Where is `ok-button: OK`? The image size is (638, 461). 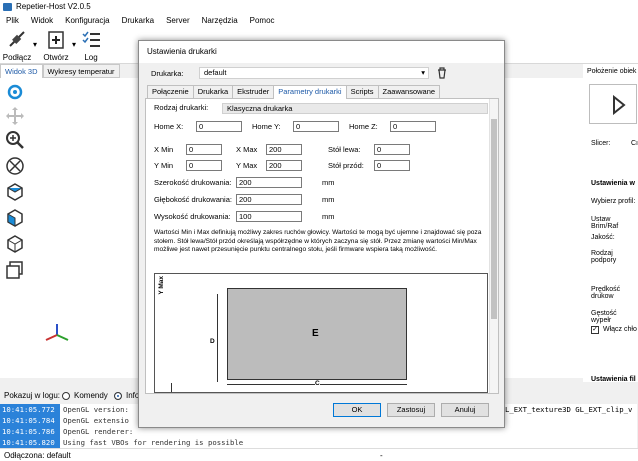 ok-button: OK is located at coordinates (357, 410).